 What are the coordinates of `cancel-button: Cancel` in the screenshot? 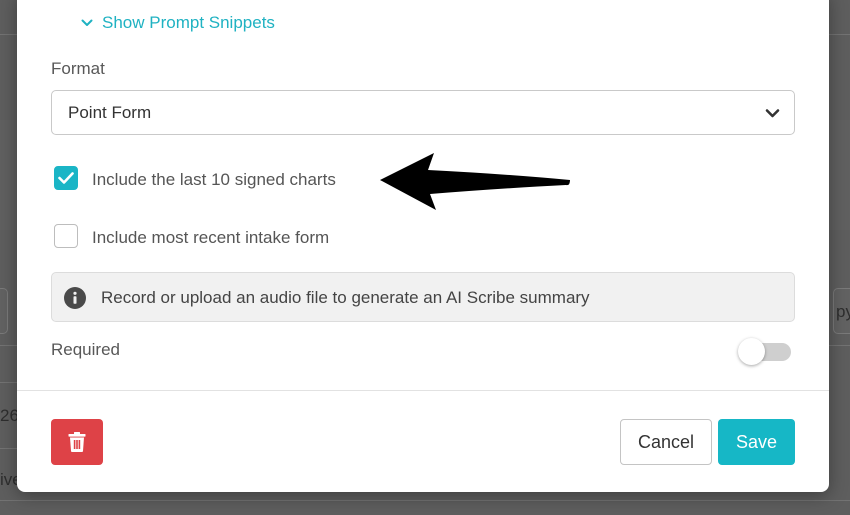 It's located at (666, 442).